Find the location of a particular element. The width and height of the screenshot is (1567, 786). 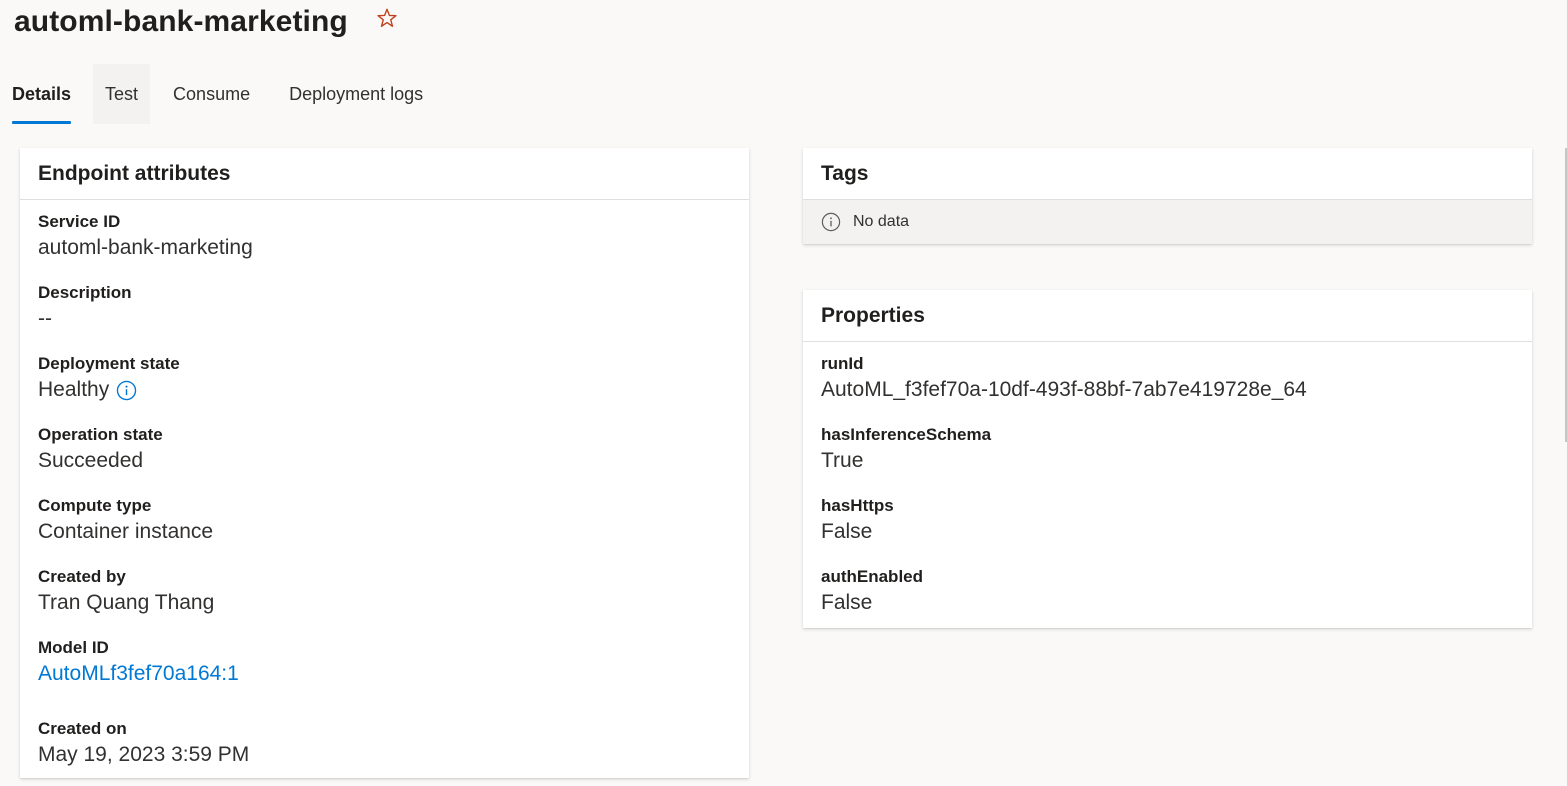

card-title: Tags is located at coordinates (1167, 174).